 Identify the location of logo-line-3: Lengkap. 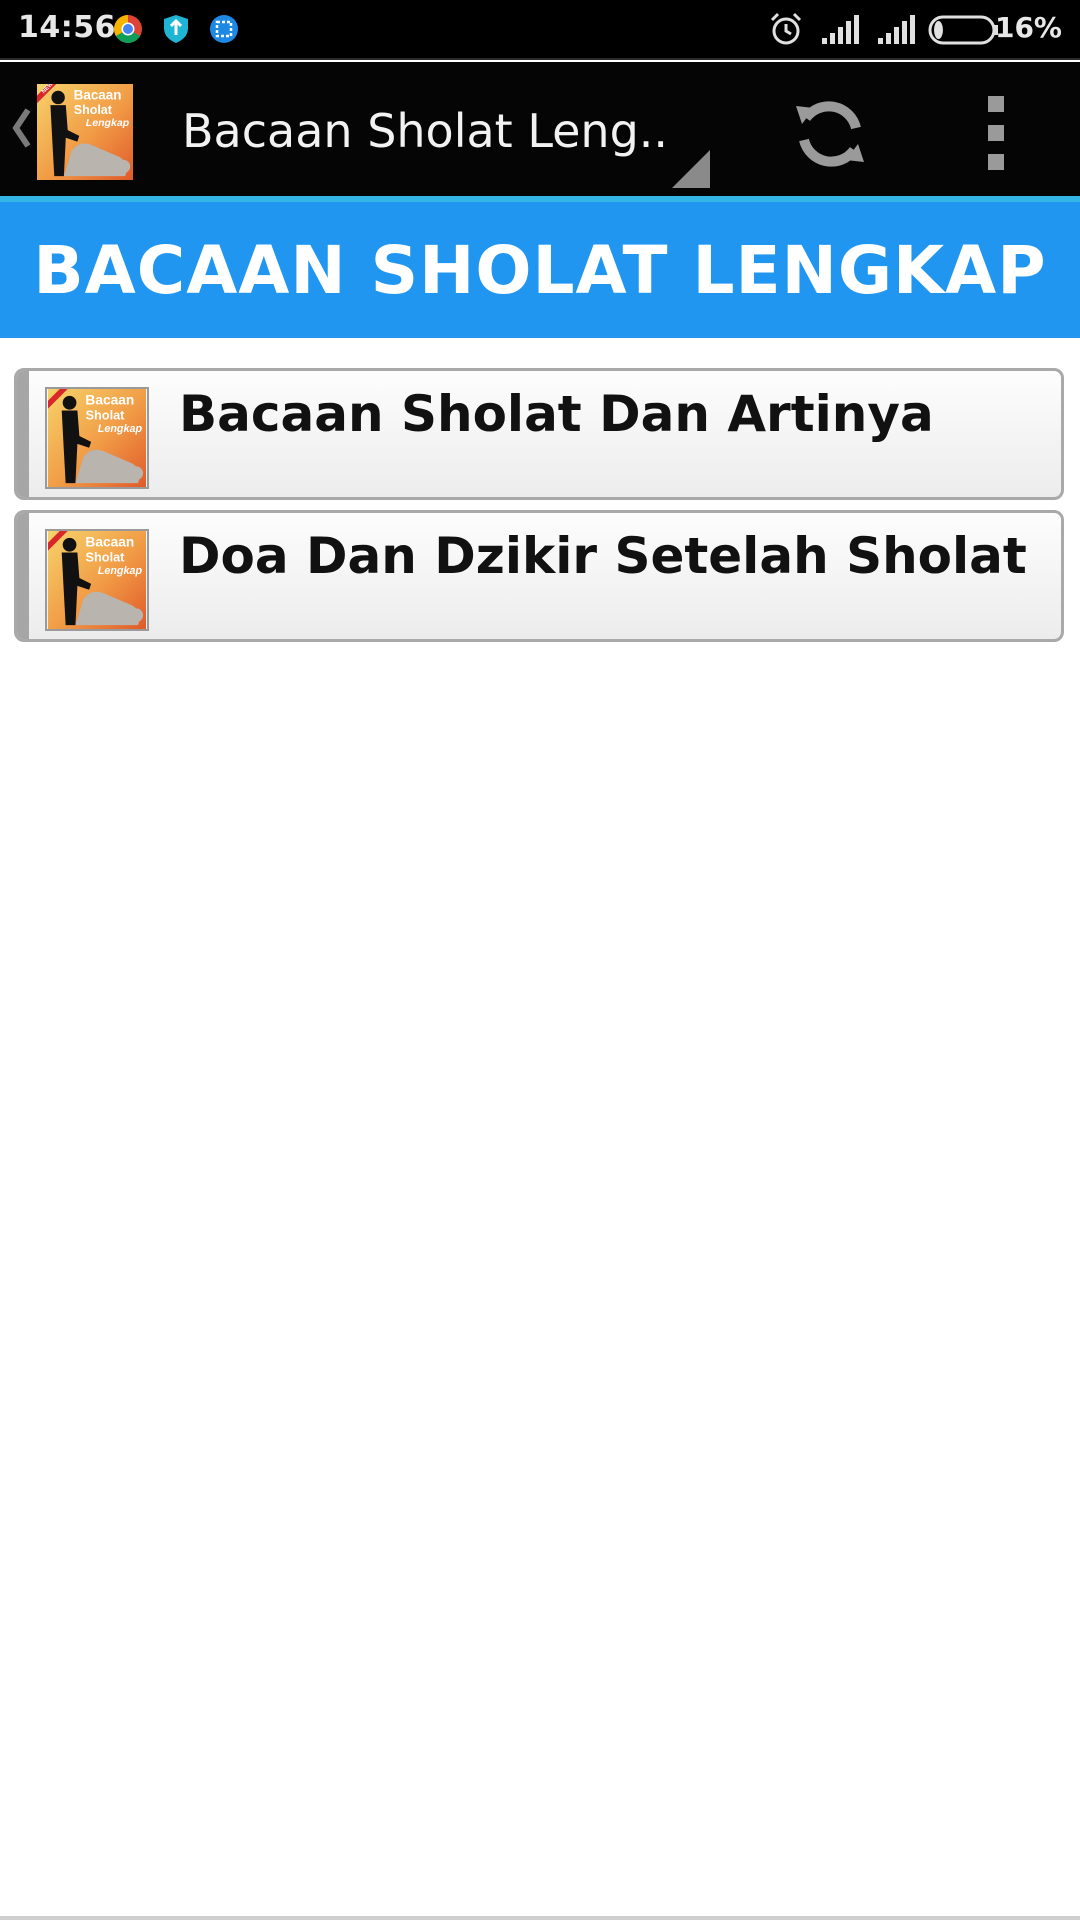
(108, 123).